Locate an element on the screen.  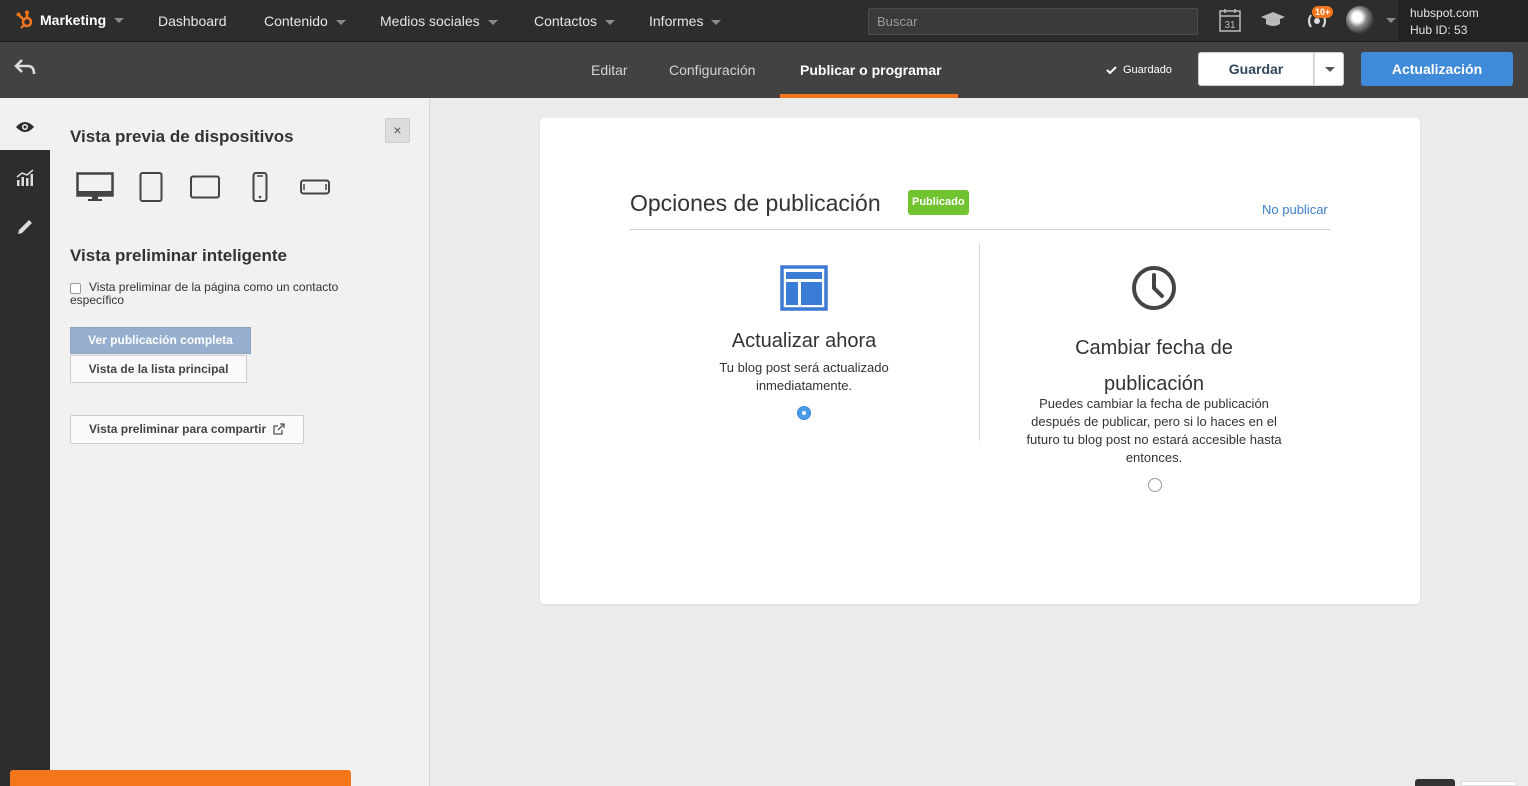
tab-configuracion: Configuración is located at coordinates (712, 70).